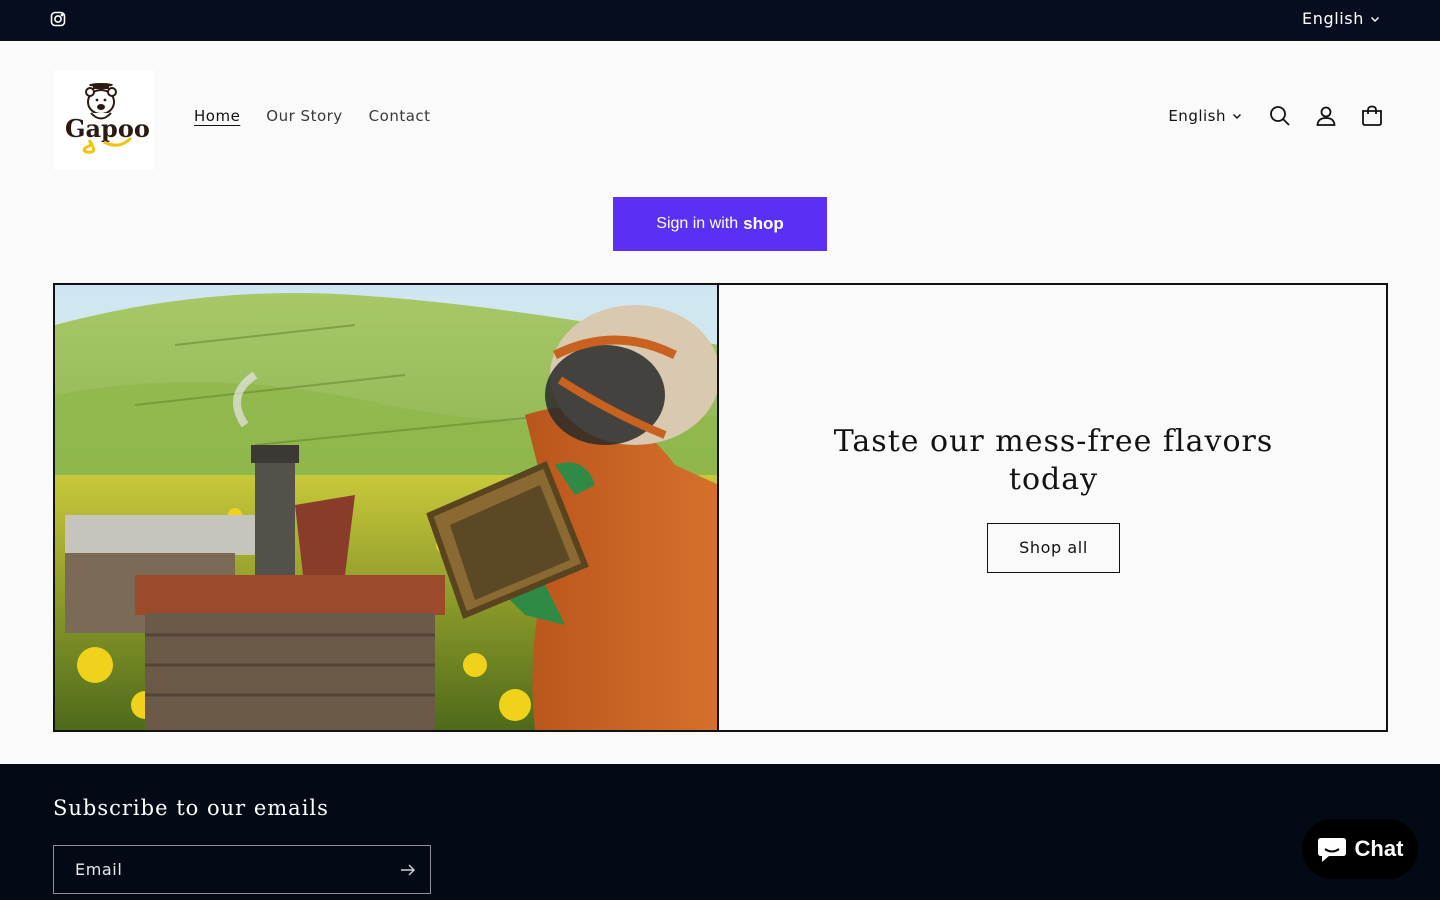 The height and width of the screenshot is (900, 1440). What do you see at coordinates (1379, 848) in the screenshot?
I see `chat-label: Chat` at bounding box center [1379, 848].